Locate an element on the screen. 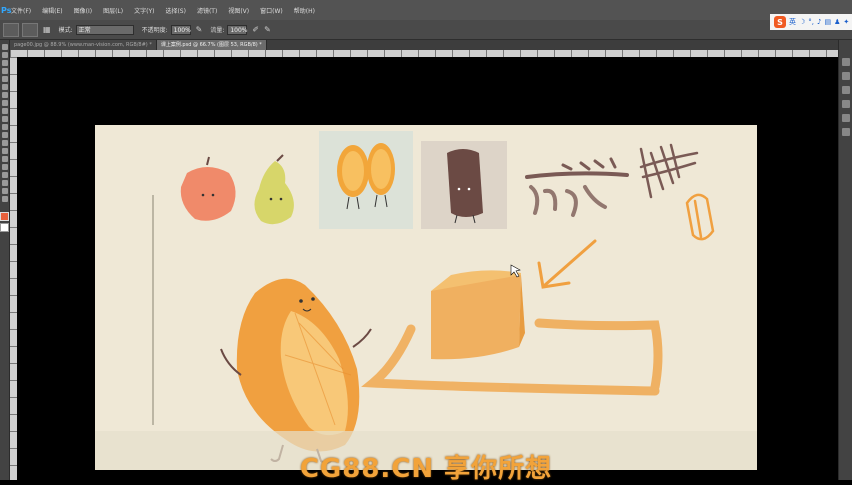 This screenshot has width=852, height=485. hand-tool-icon is located at coordinates (4, 191).